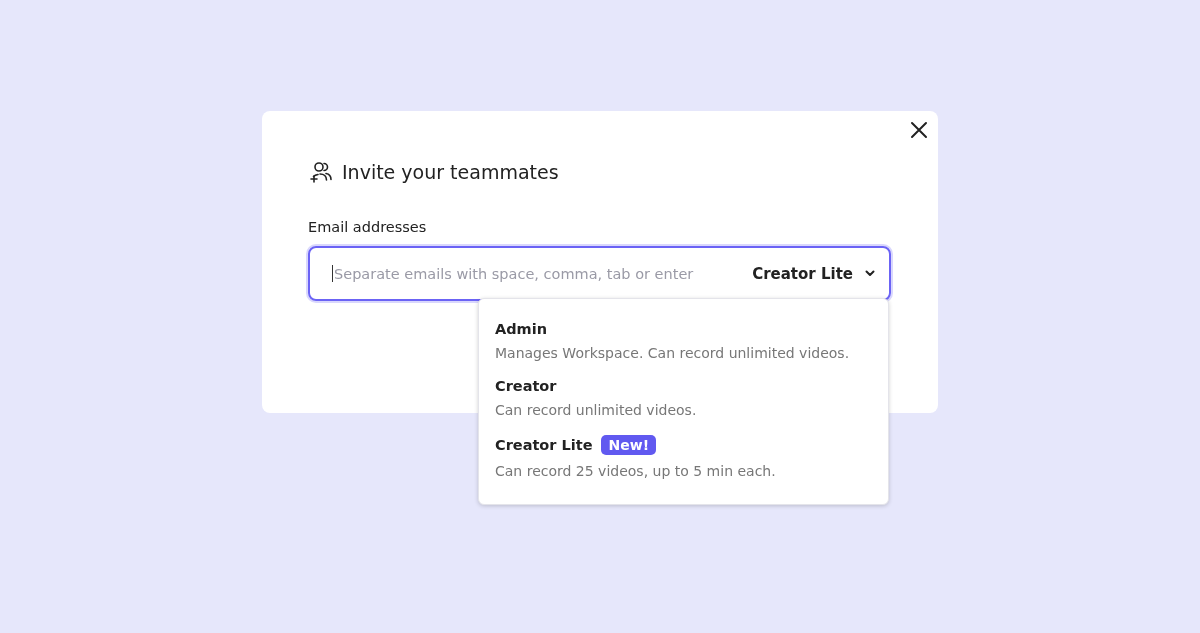  What do you see at coordinates (683, 341) in the screenshot?
I see `role-option: Admin Manages Workspace. Can record unlimited videos.` at bounding box center [683, 341].